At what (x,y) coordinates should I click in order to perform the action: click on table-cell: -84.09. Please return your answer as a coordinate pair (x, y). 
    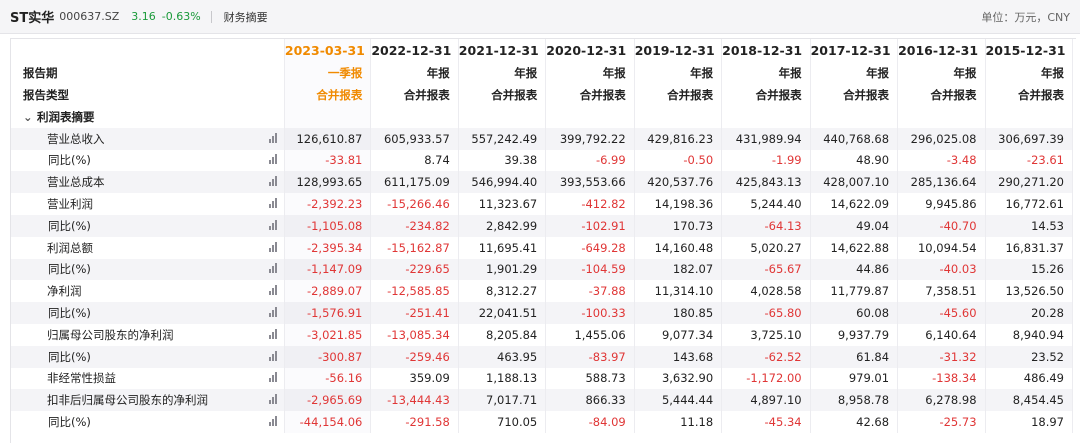
    Looking at the image, I should click on (590, 422).